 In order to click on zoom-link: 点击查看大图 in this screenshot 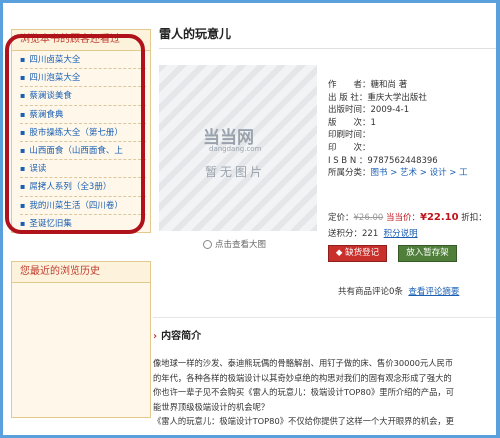, I will do `click(234, 244)`.